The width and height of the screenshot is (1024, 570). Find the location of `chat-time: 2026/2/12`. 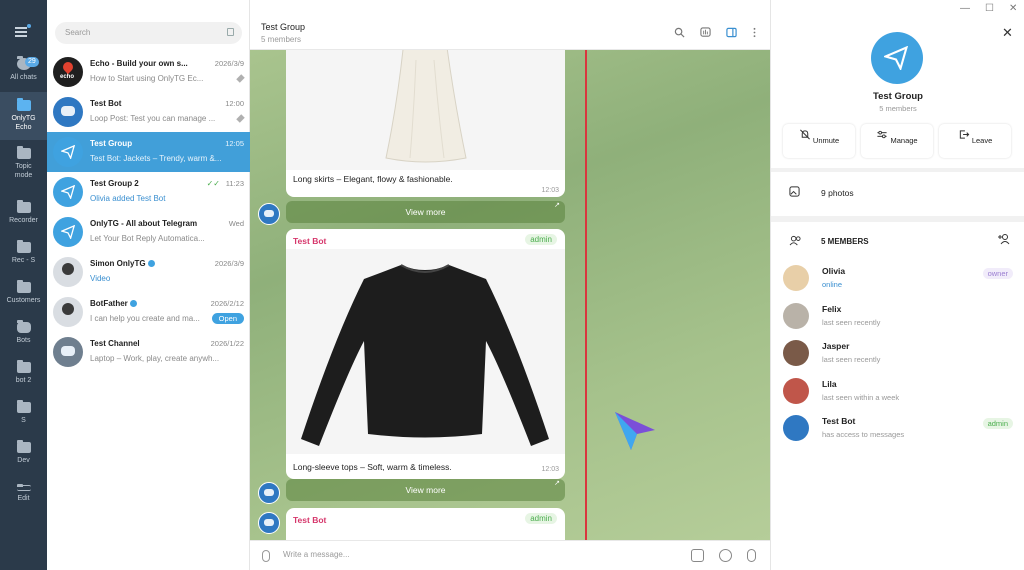

chat-time: 2026/2/12 is located at coordinates (227, 303).